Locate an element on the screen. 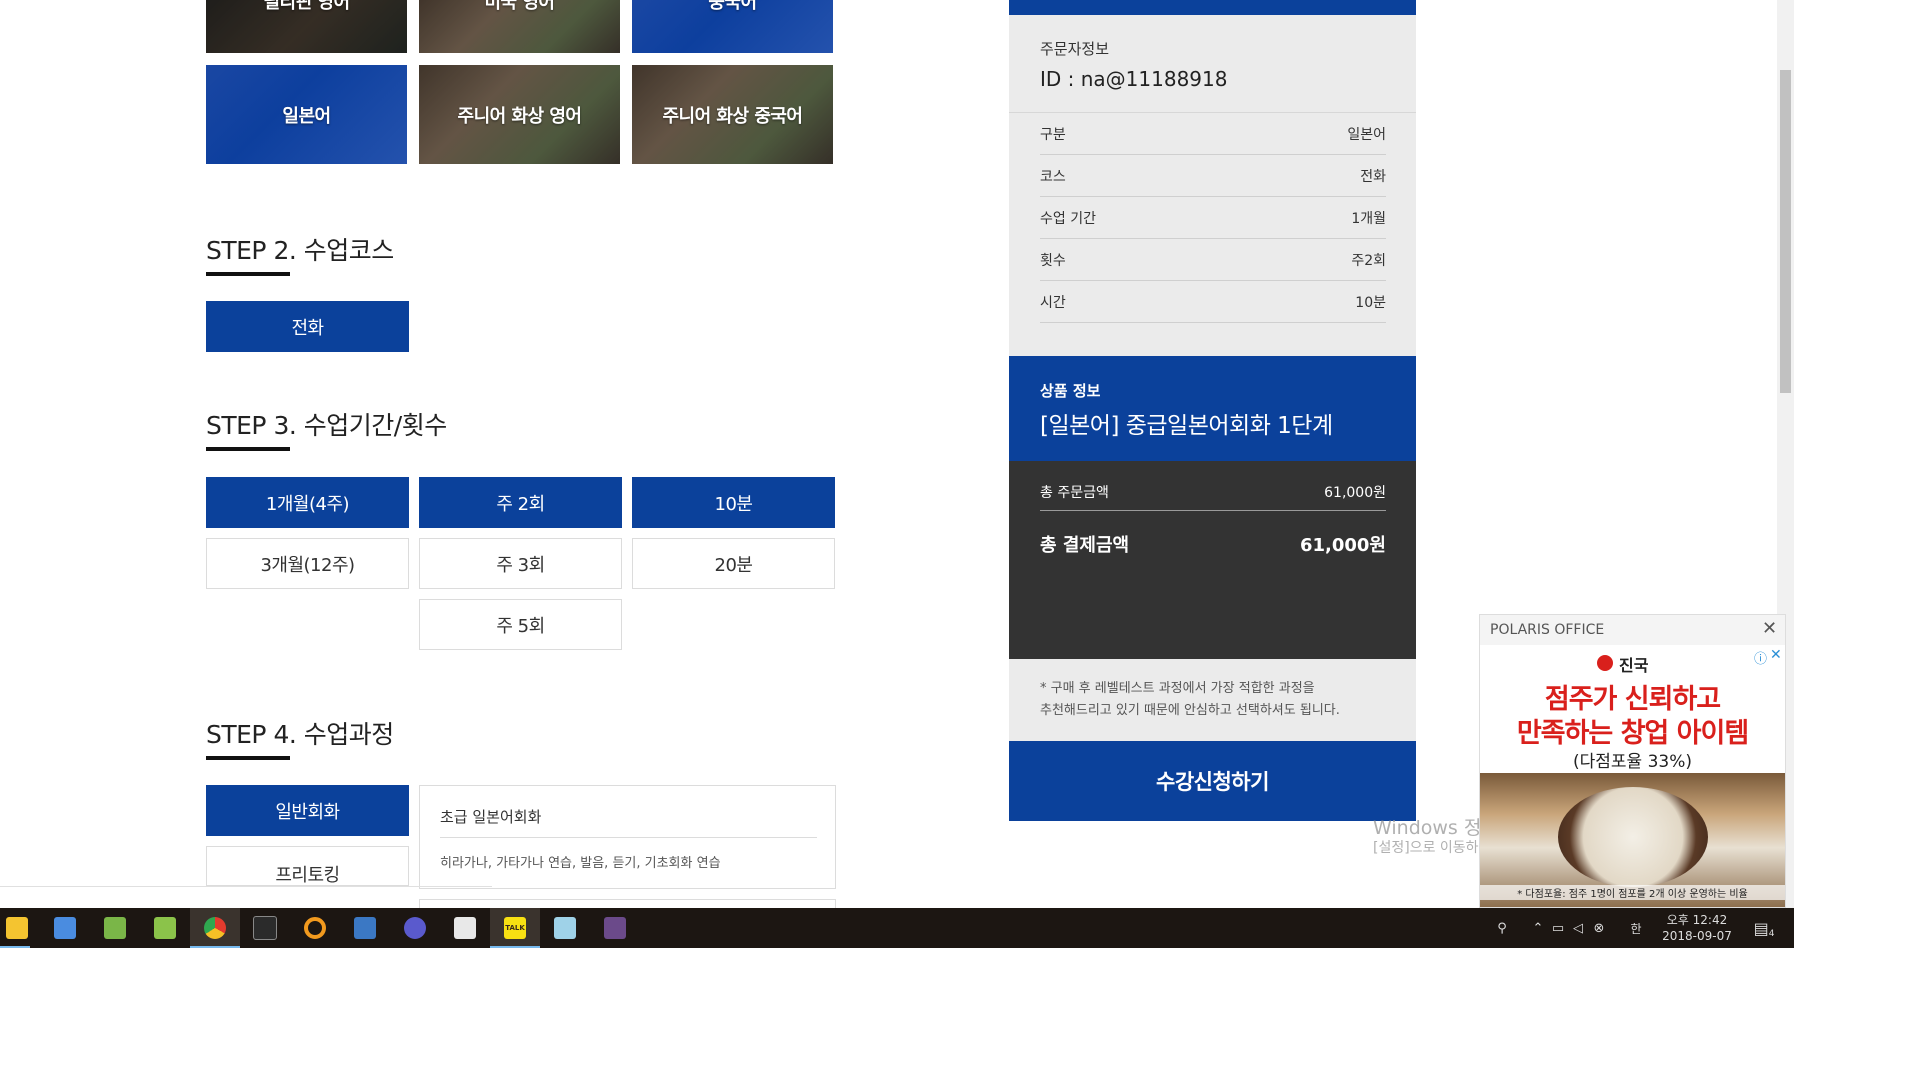  detail-value: 1개월 is located at coordinates (1368, 218).